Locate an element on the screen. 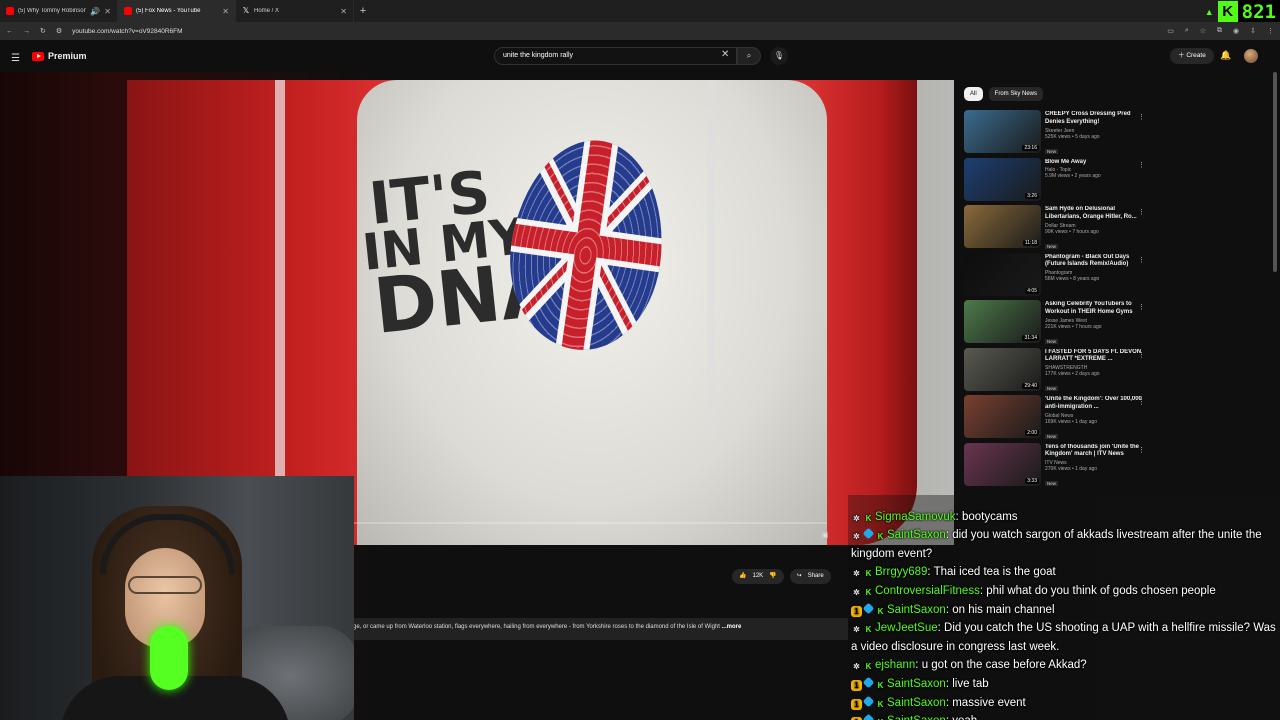 The width and height of the screenshot is (1280, 720). thumbs-down-icon: 👎 is located at coordinates (772, 576).